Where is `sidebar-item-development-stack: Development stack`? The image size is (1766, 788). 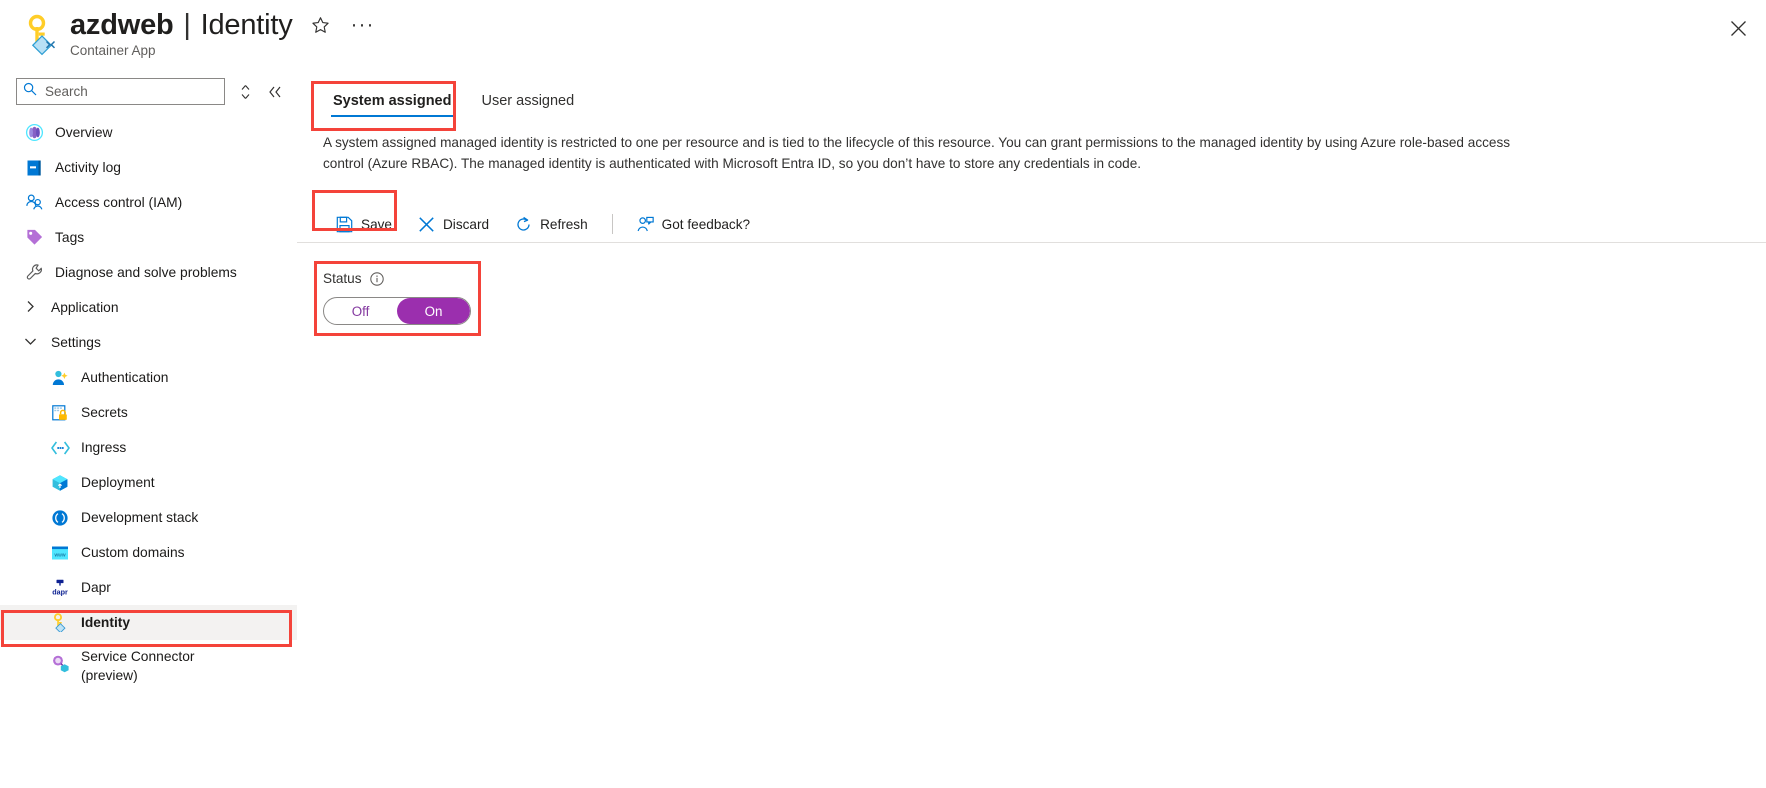
sidebar-item-development-stack: Development stack is located at coordinates (148, 517).